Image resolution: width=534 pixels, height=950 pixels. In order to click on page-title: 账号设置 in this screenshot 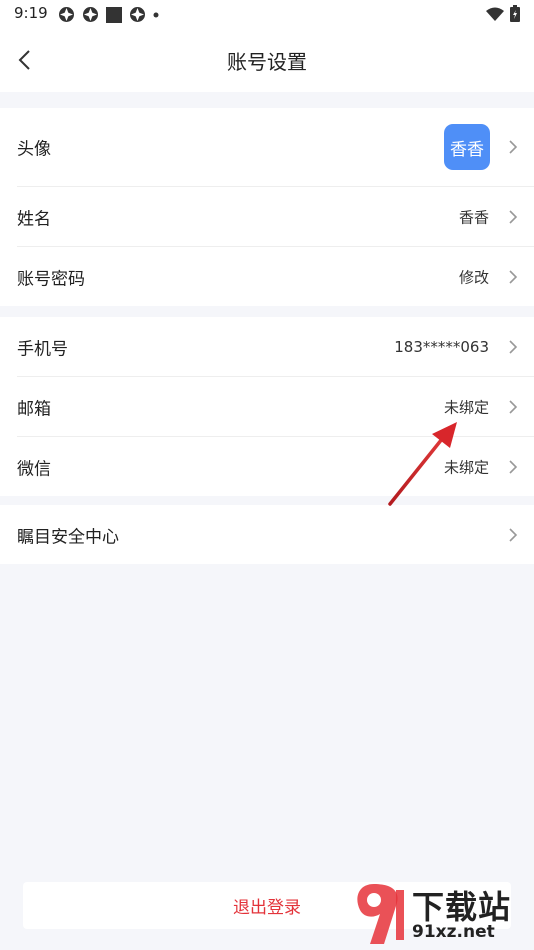, I will do `click(267, 62)`.